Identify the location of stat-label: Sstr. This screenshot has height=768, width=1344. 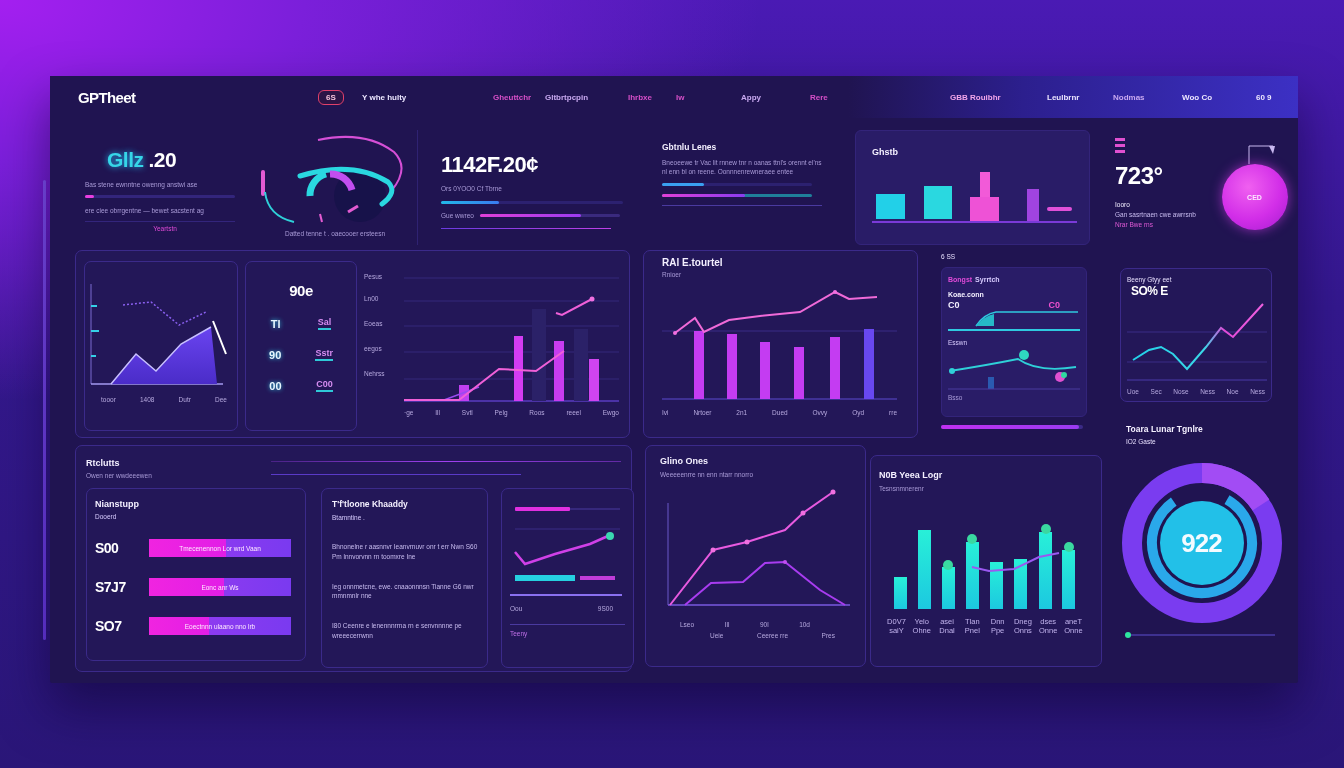
(324, 354).